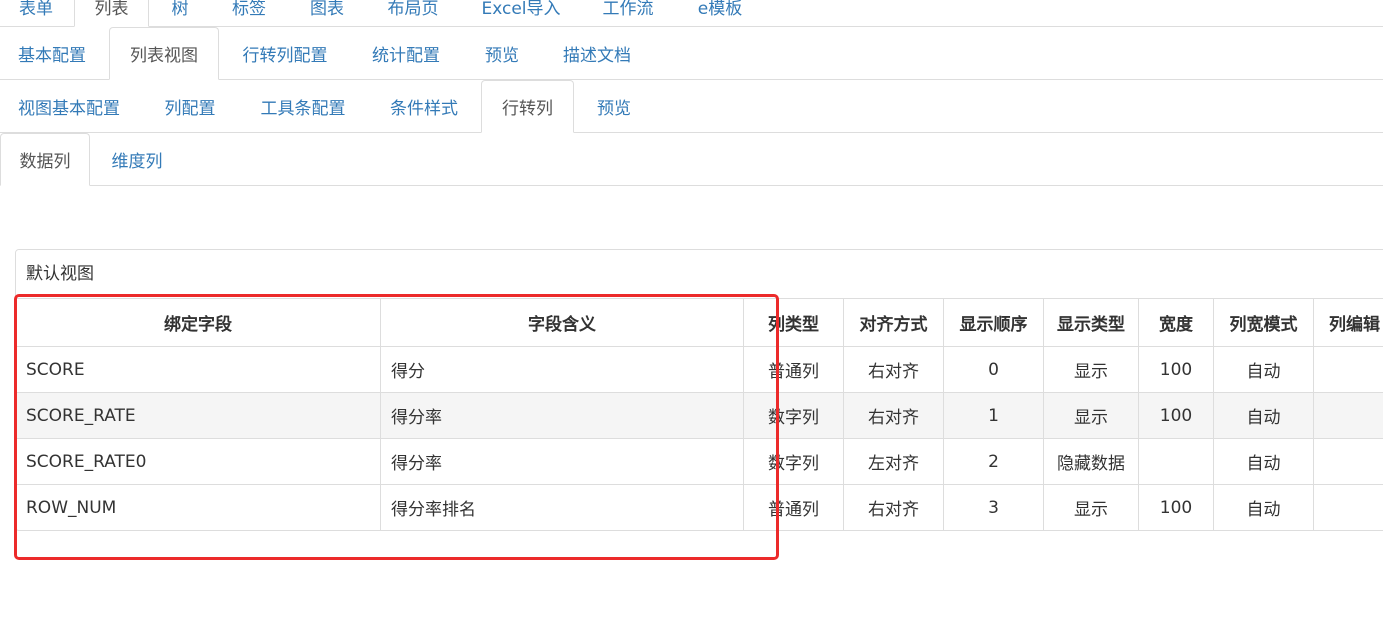 The height and width of the screenshot is (617, 1383). What do you see at coordinates (1091, 322) in the screenshot?
I see `header-display-type: 显示类型` at bounding box center [1091, 322].